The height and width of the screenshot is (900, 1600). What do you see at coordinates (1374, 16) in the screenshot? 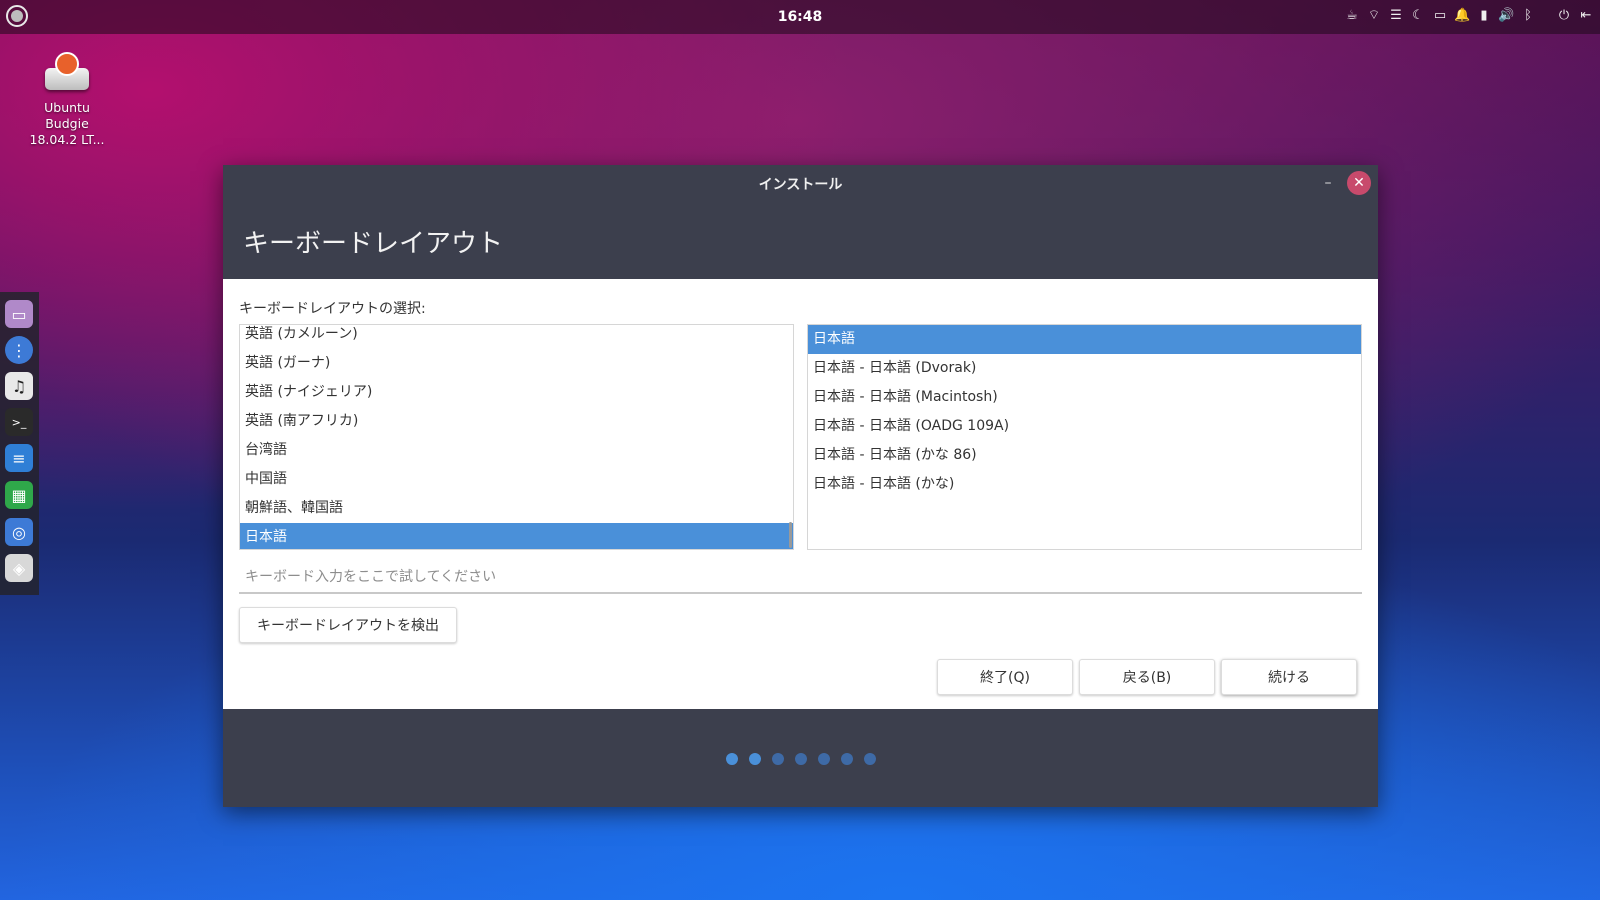
I see `wifi-icon: ⌔` at bounding box center [1374, 16].